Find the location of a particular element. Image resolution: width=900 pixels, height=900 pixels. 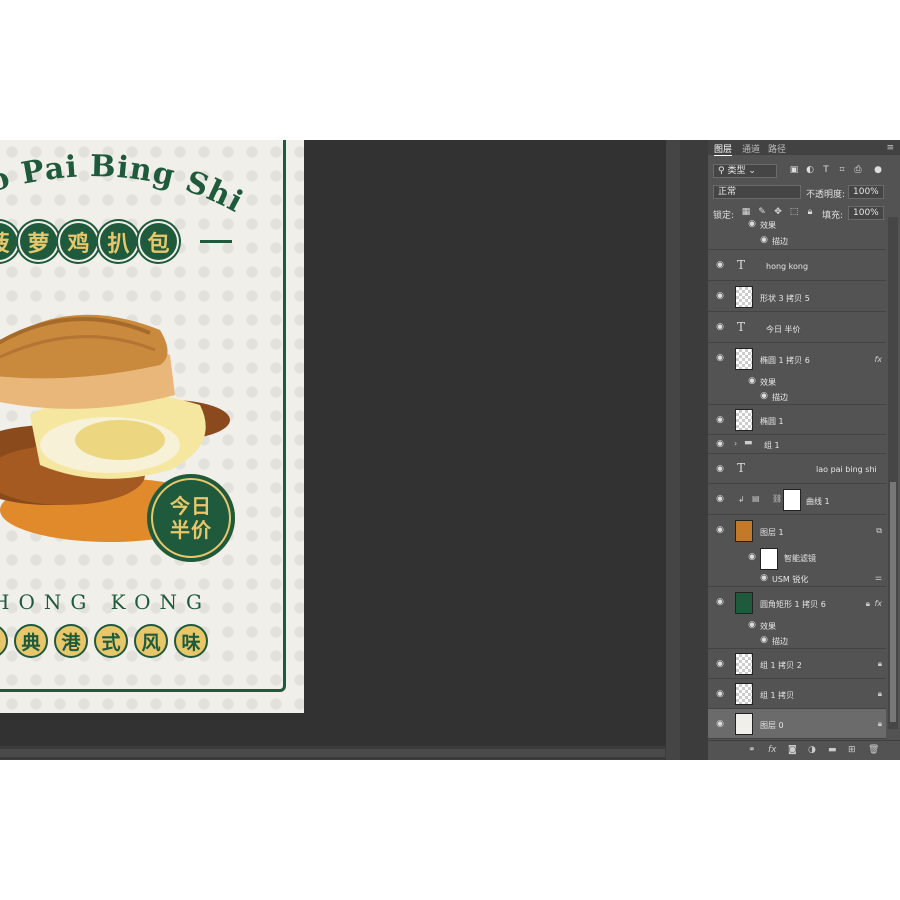

layer-row-selected: ◉ 图层 0 🔒︎ is located at coordinates (797, 724).